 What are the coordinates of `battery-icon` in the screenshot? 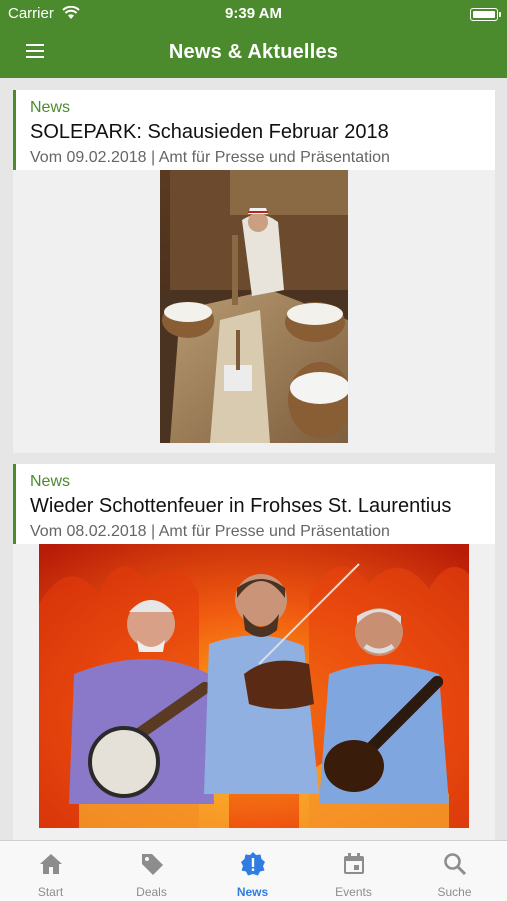 It's located at (485, 14).